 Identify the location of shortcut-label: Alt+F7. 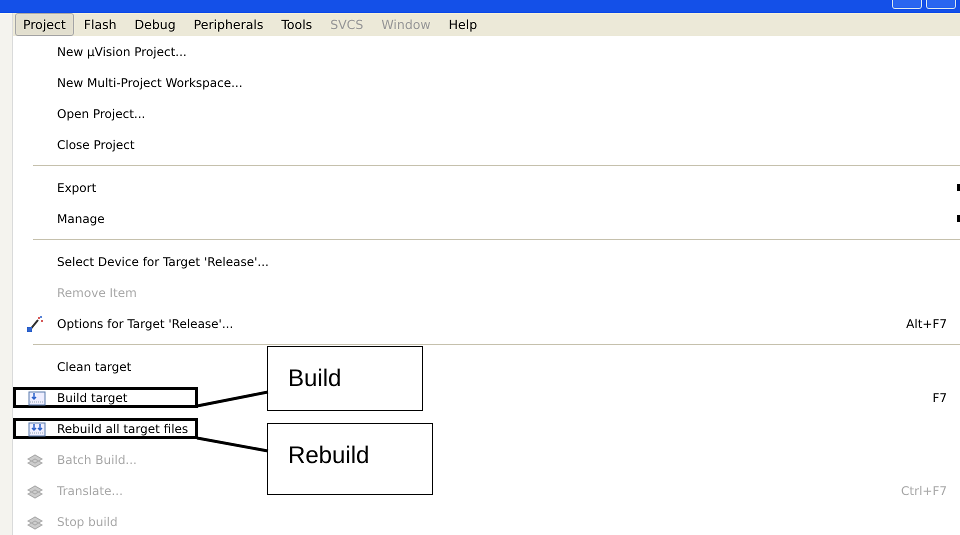
(926, 323).